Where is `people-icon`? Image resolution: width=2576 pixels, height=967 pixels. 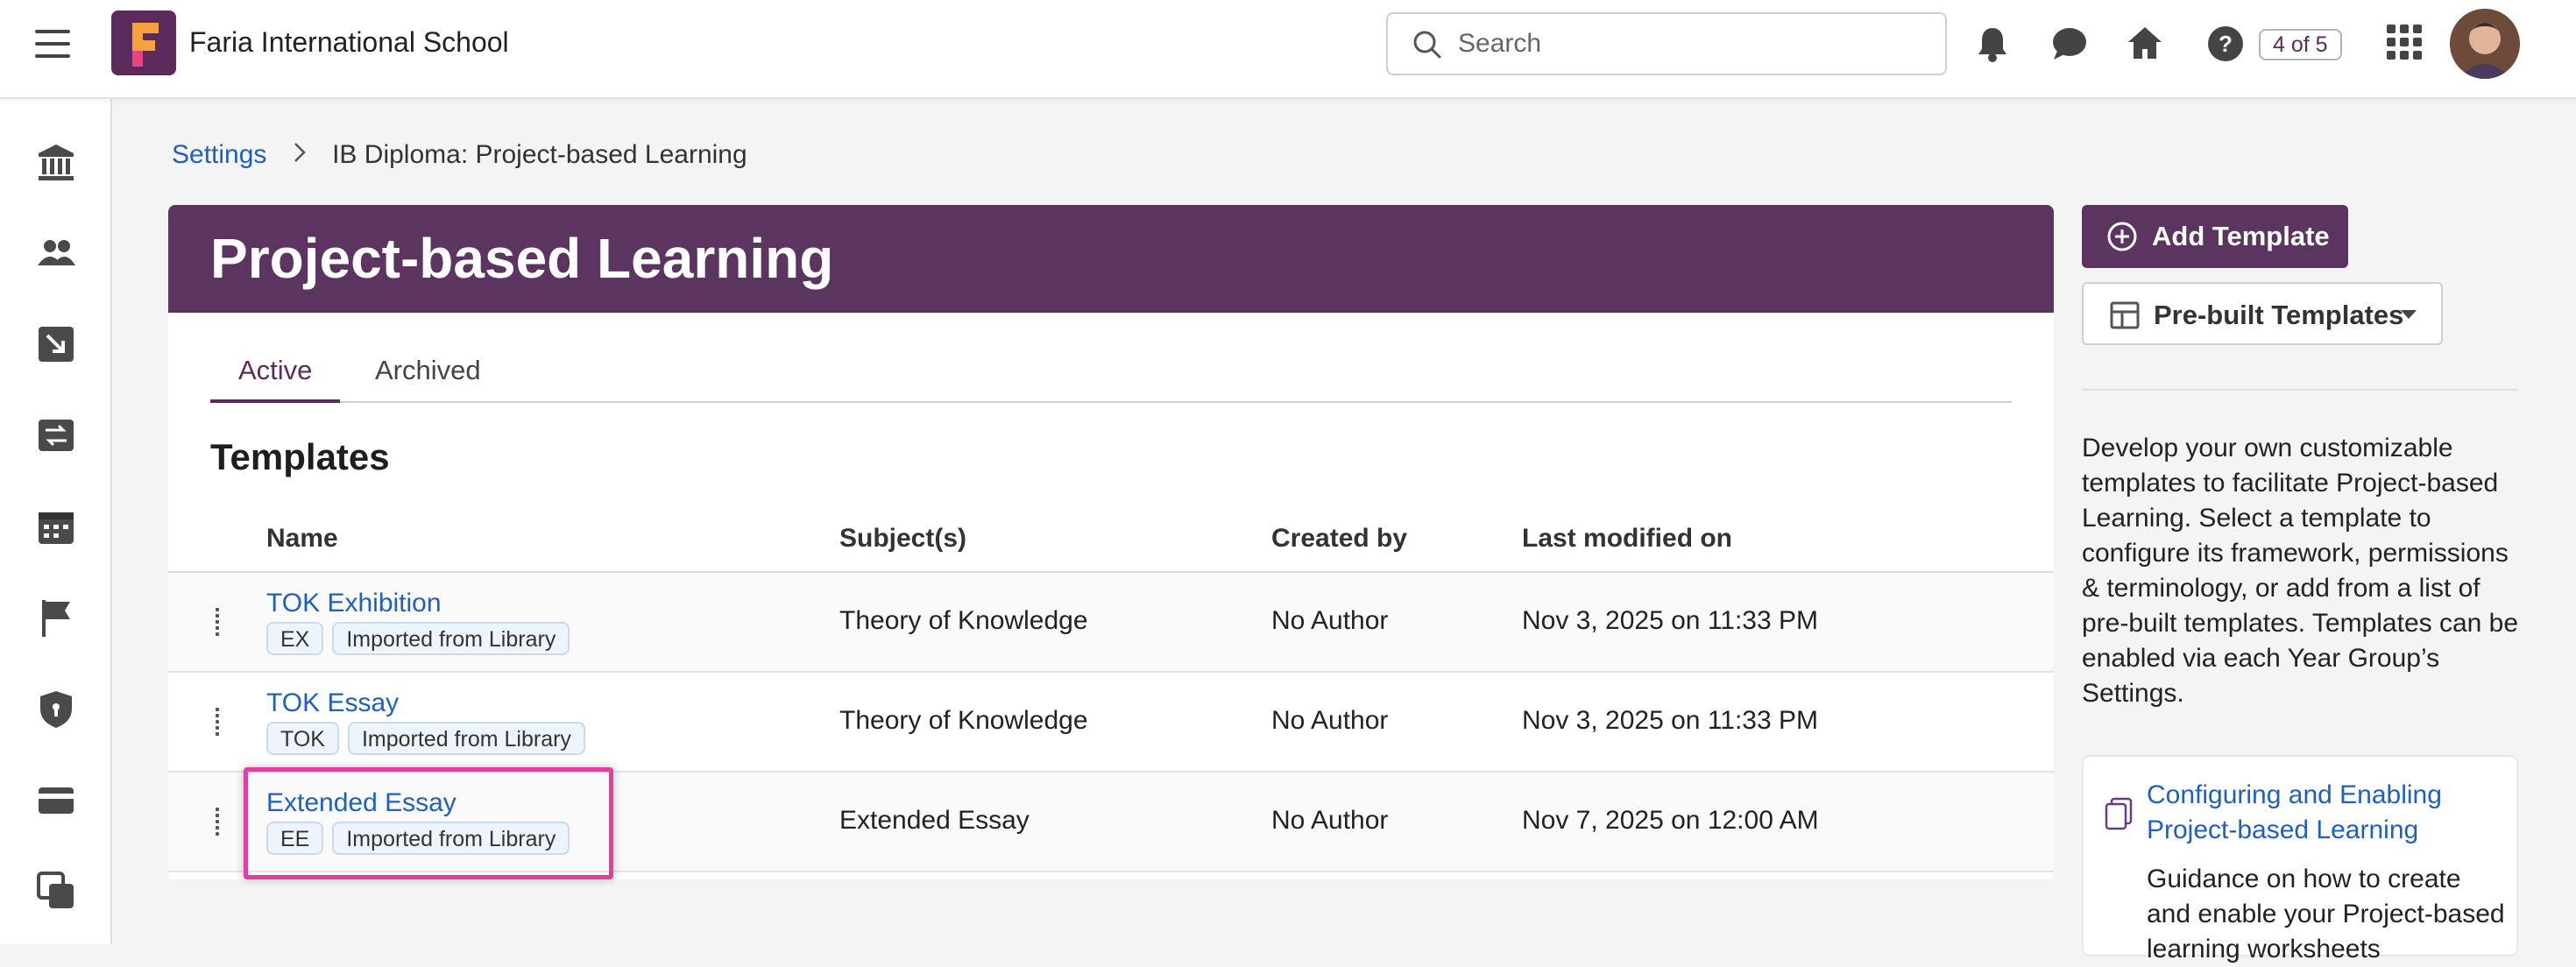 people-icon is located at coordinates (56, 253).